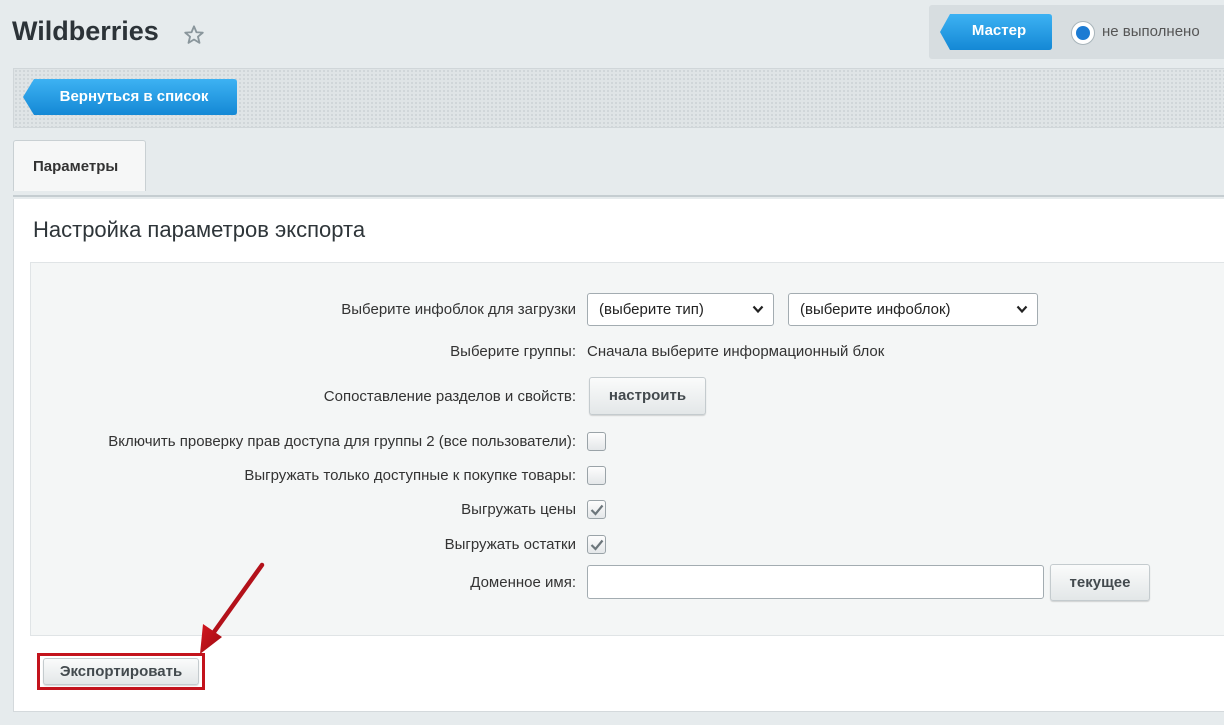 This screenshot has height=725, width=1224. What do you see at coordinates (815, 582) in the screenshot?
I see `domain-input` at bounding box center [815, 582].